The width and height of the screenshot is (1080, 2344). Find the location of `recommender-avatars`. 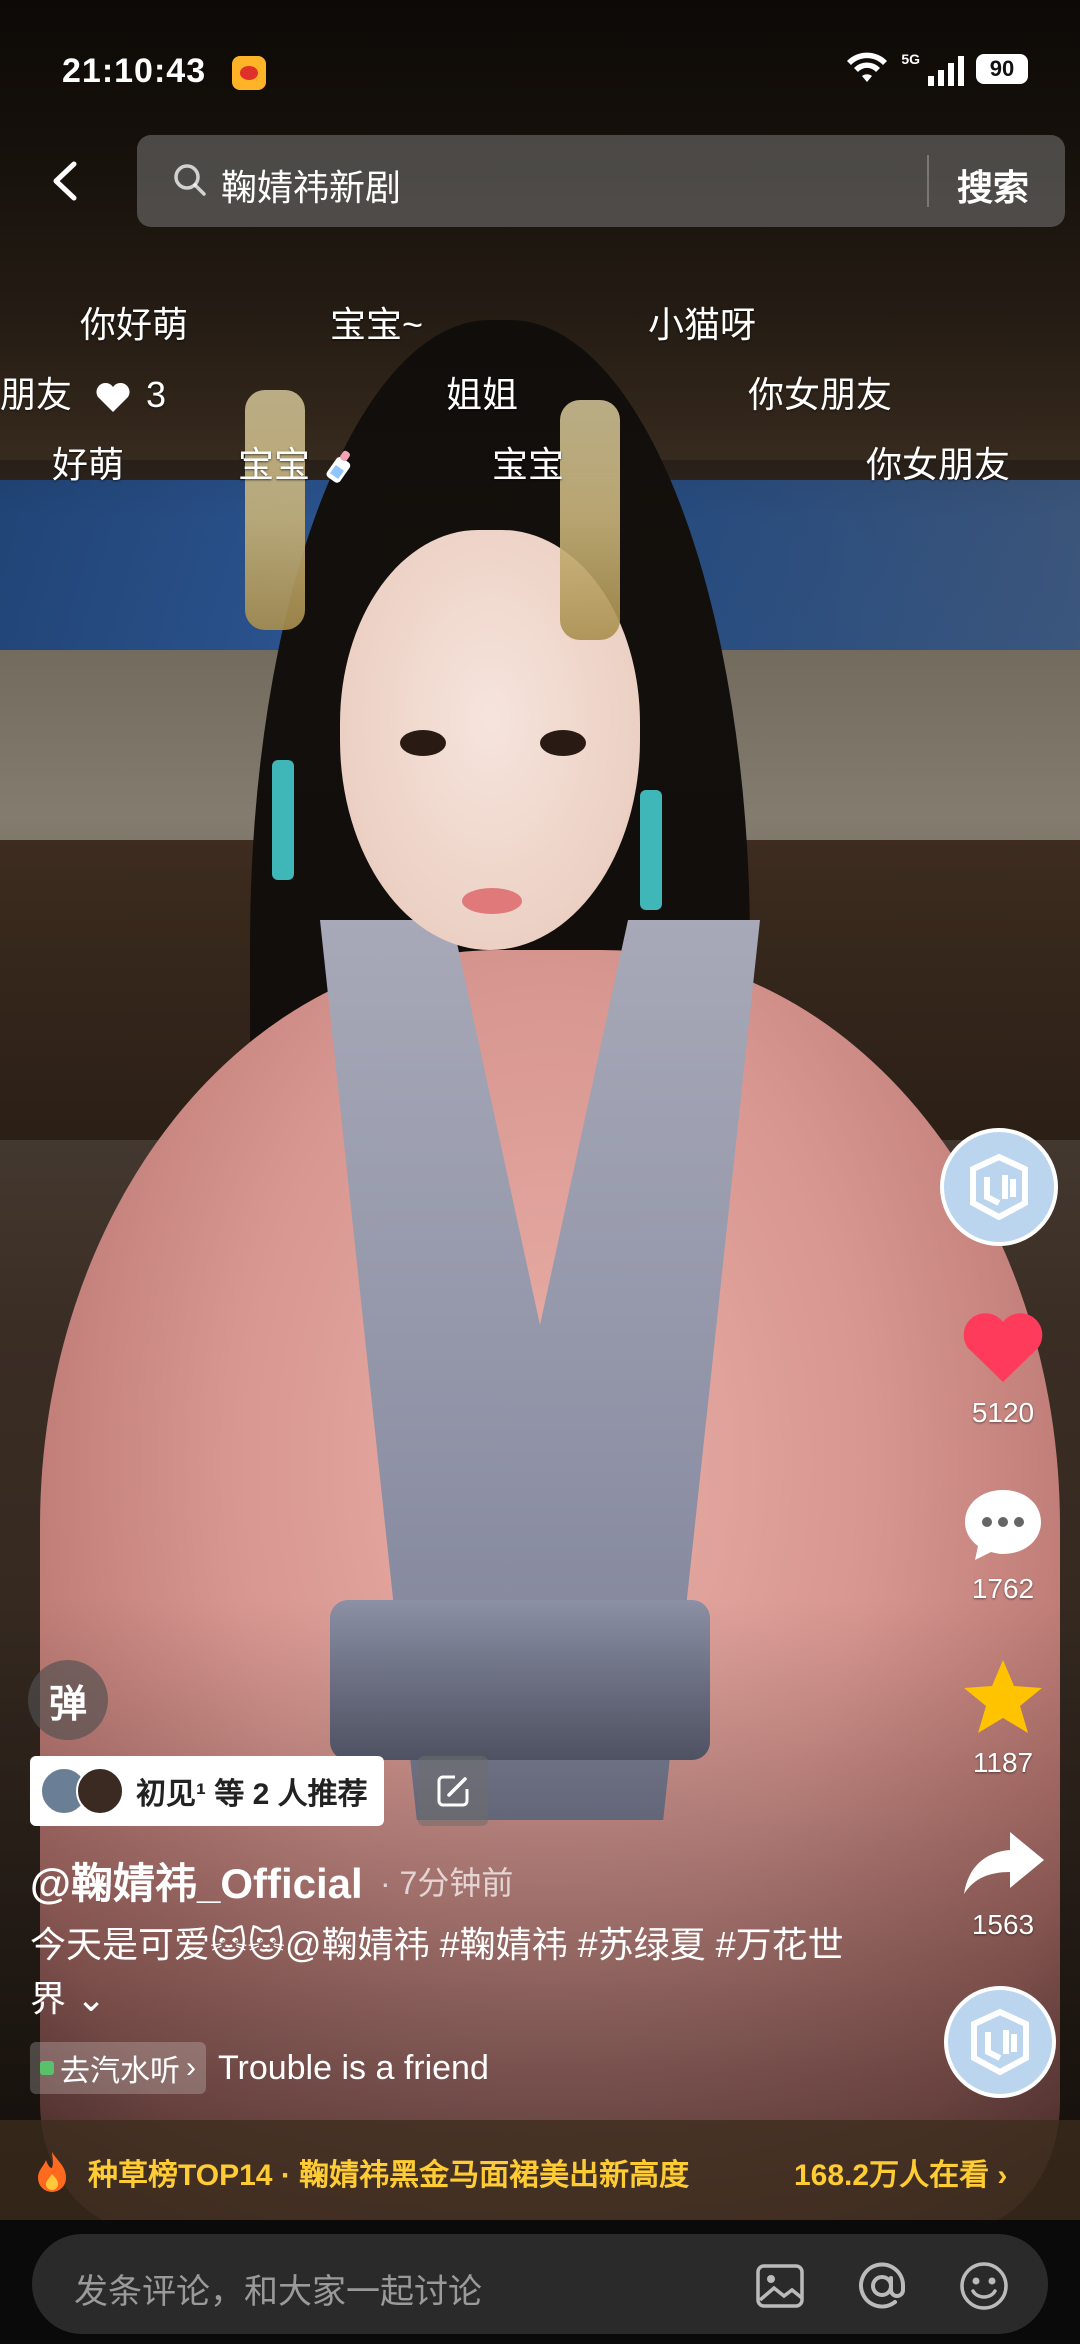

recommender-avatars is located at coordinates (82, 1791).